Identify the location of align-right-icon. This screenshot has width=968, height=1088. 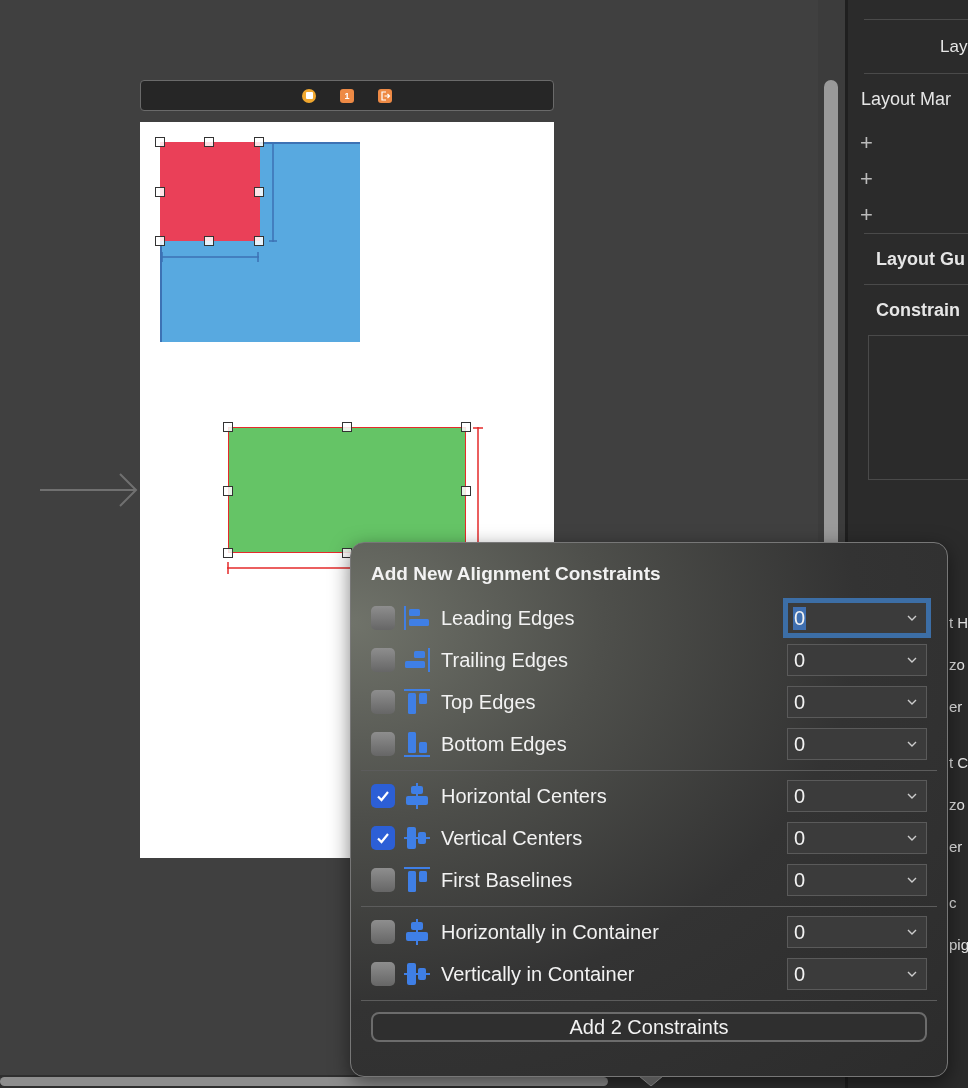
(417, 660).